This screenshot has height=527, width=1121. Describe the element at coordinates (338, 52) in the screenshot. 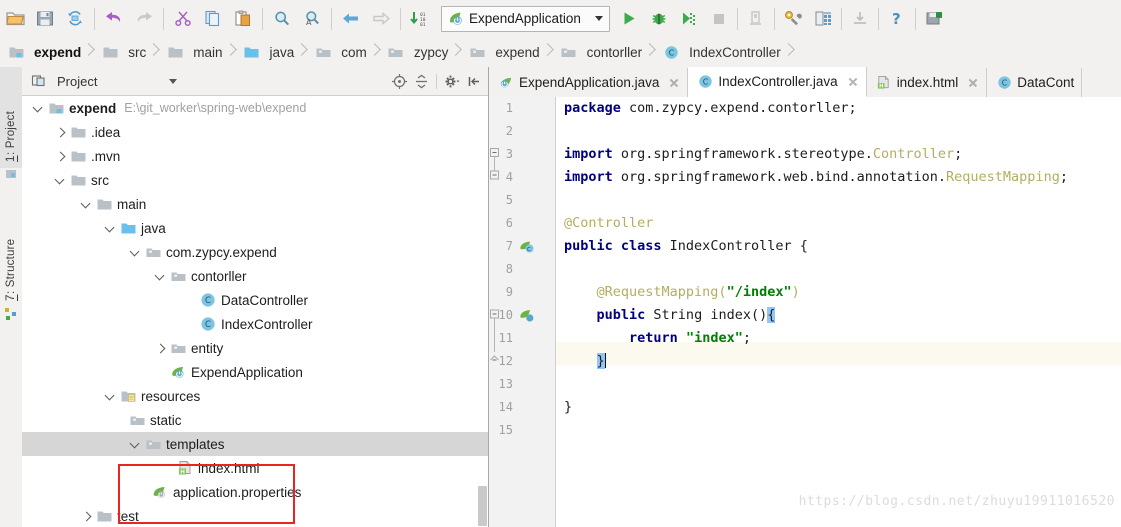

I see `breadcrumb-item-com: com` at that location.